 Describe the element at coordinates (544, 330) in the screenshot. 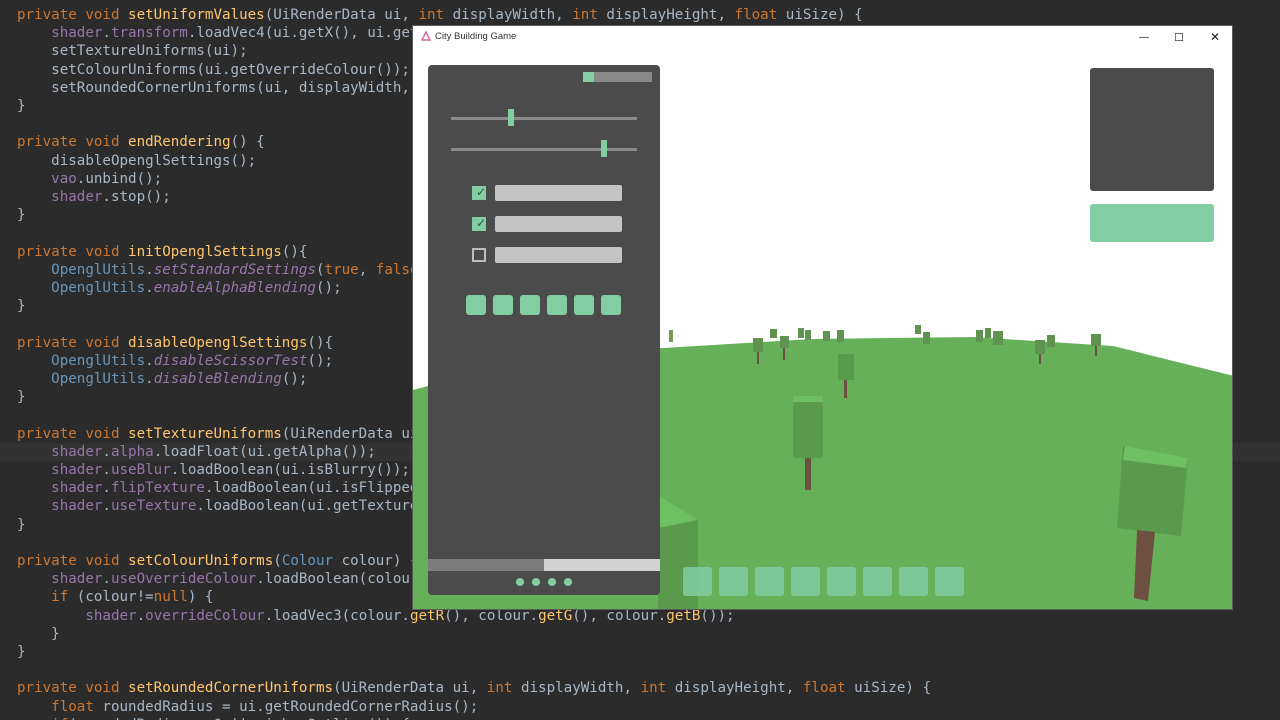

I see `settings-panel: ✓ ✓` at that location.